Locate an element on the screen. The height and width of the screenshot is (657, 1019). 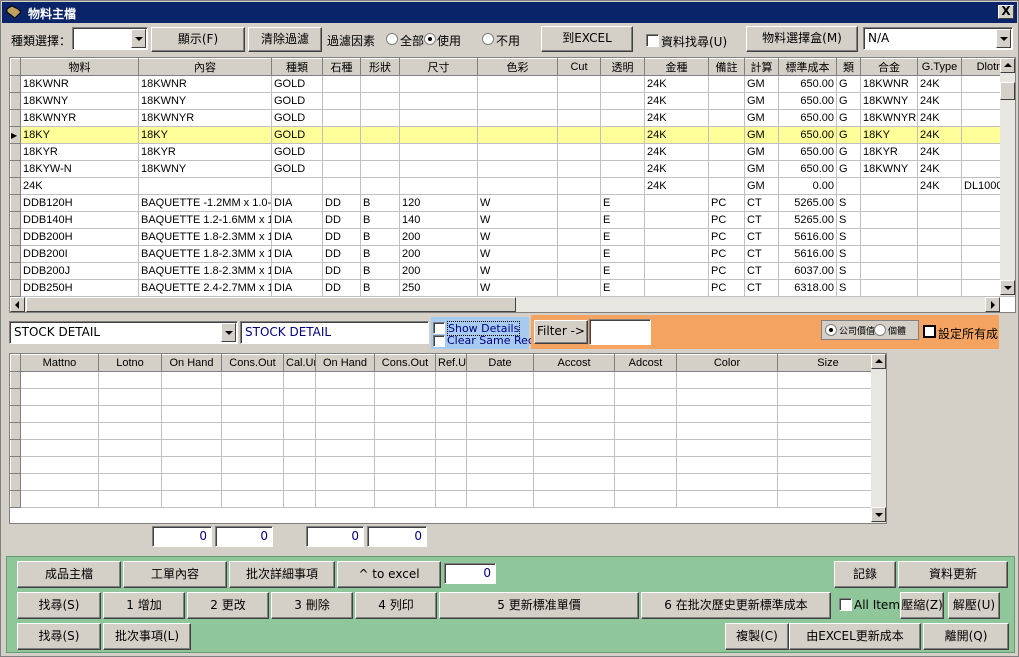
table-cell: 5265.00 is located at coordinates (807, 203).